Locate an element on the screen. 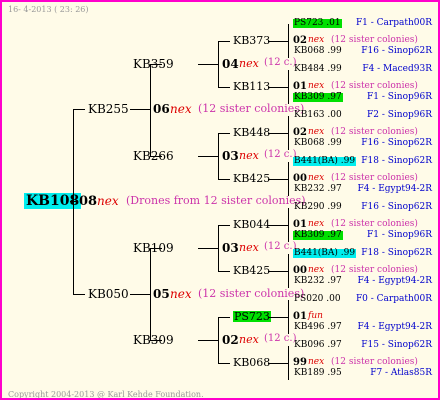  ggp-7: PS723 is located at coordinates (252, 316).